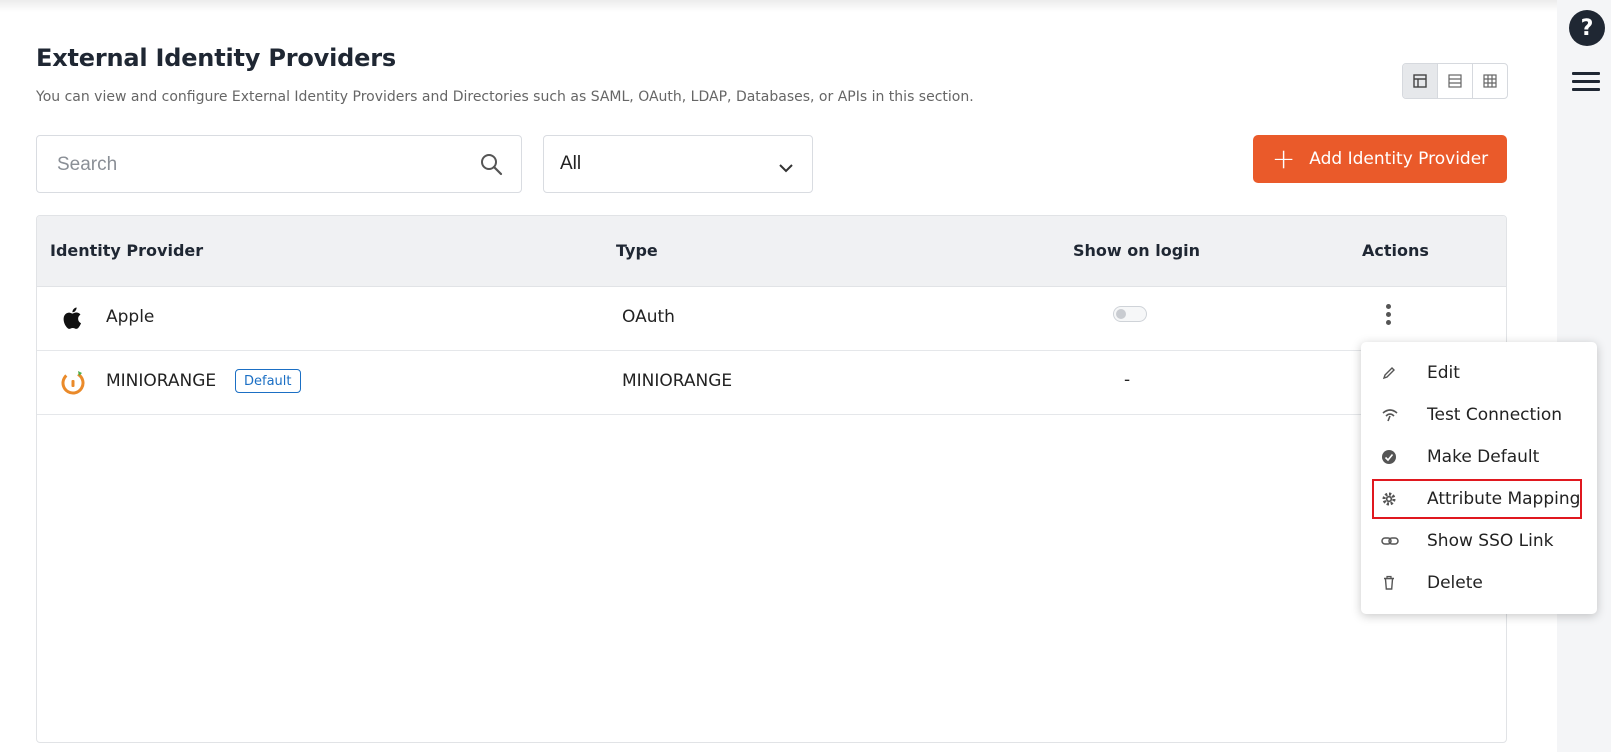 The width and height of the screenshot is (1611, 752). I want to click on view-toggle, so click(1455, 81).